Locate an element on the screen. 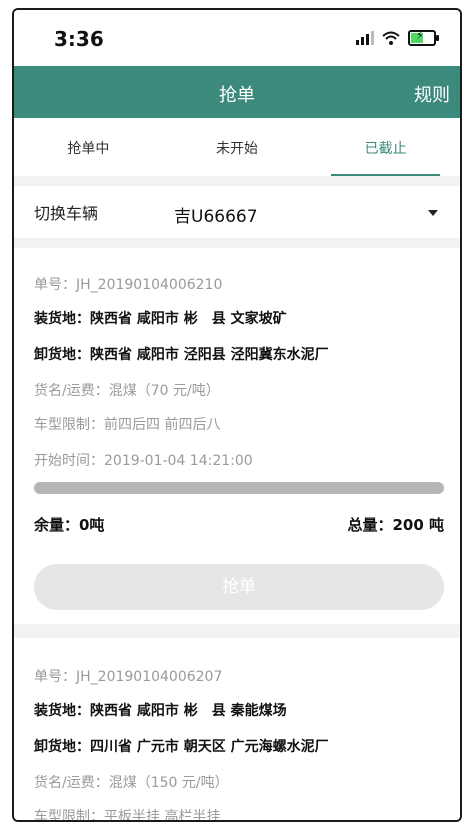 The width and height of the screenshot is (474, 824). goods-freight: 货名/运费：混煤（70 元/吨） is located at coordinates (127, 391).